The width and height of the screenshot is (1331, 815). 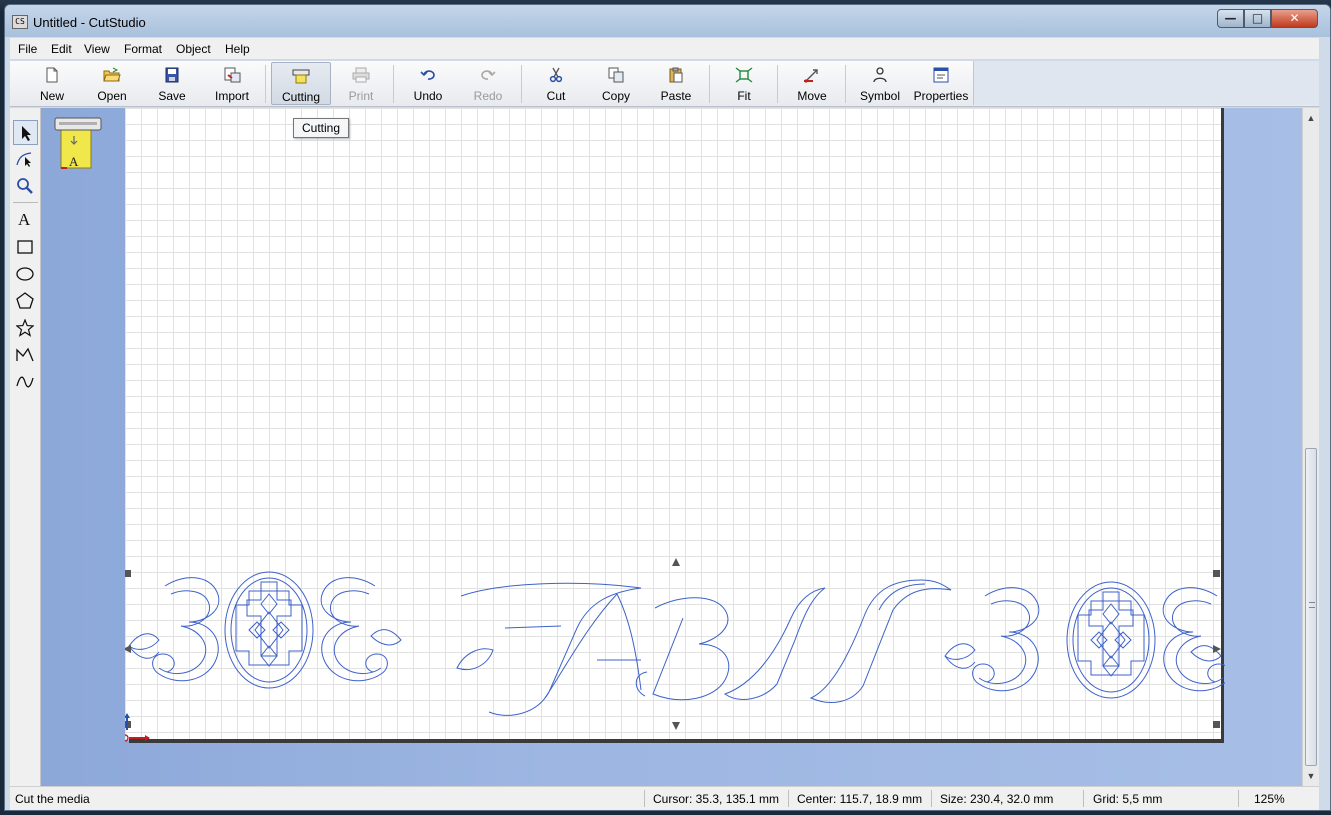 I want to click on window-title: Untitled - CutStudio, so click(x=89, y=22).